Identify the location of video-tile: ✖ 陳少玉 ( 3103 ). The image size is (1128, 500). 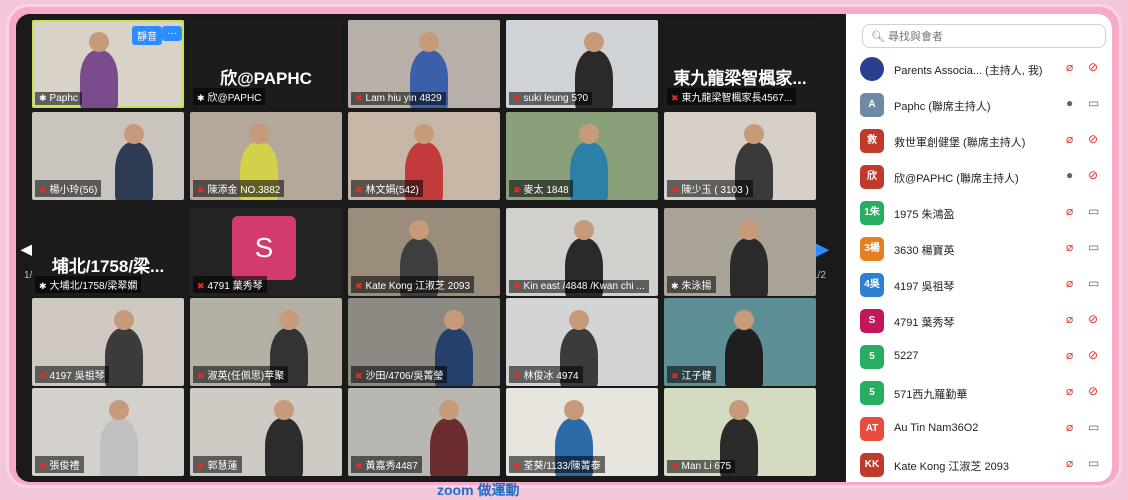
(740, 156).